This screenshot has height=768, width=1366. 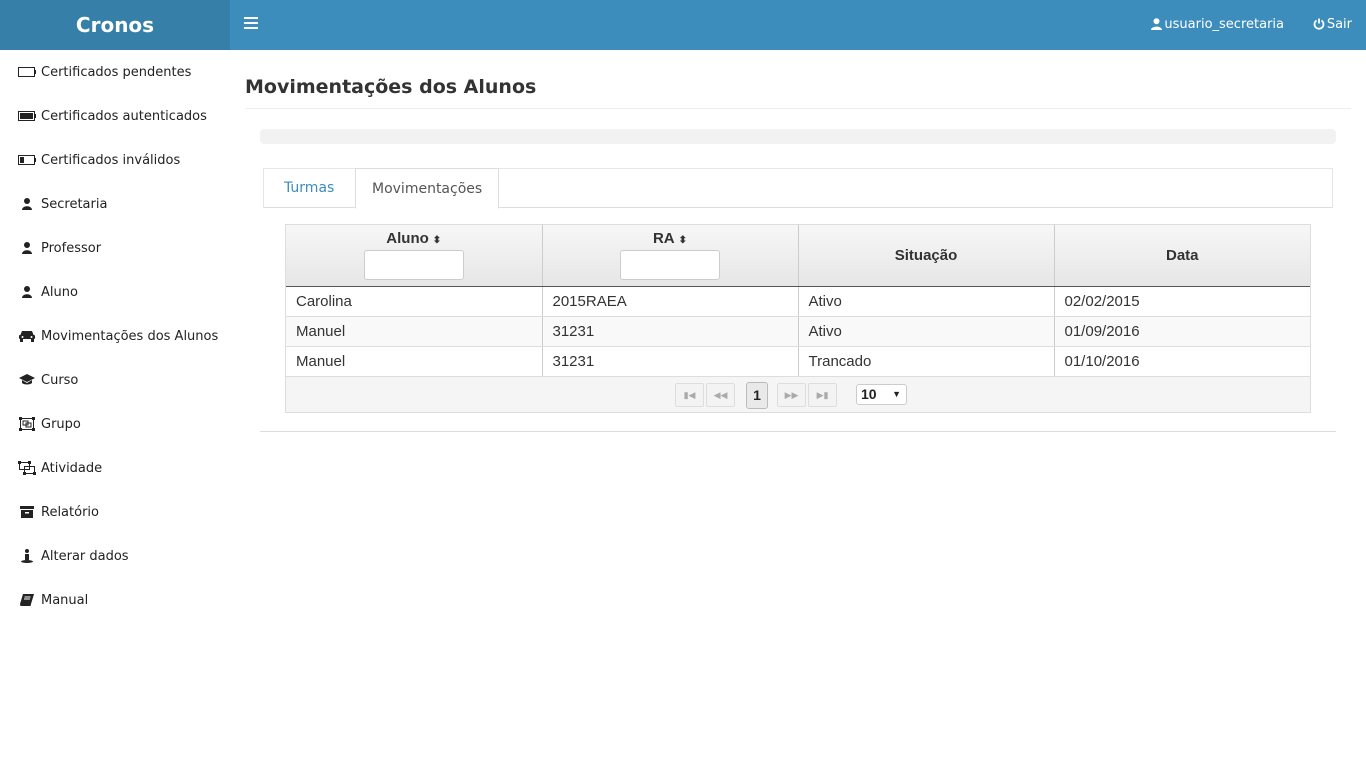 I want to click on tab-movimentacoes: Movimentações, so click(x=427, y=188).